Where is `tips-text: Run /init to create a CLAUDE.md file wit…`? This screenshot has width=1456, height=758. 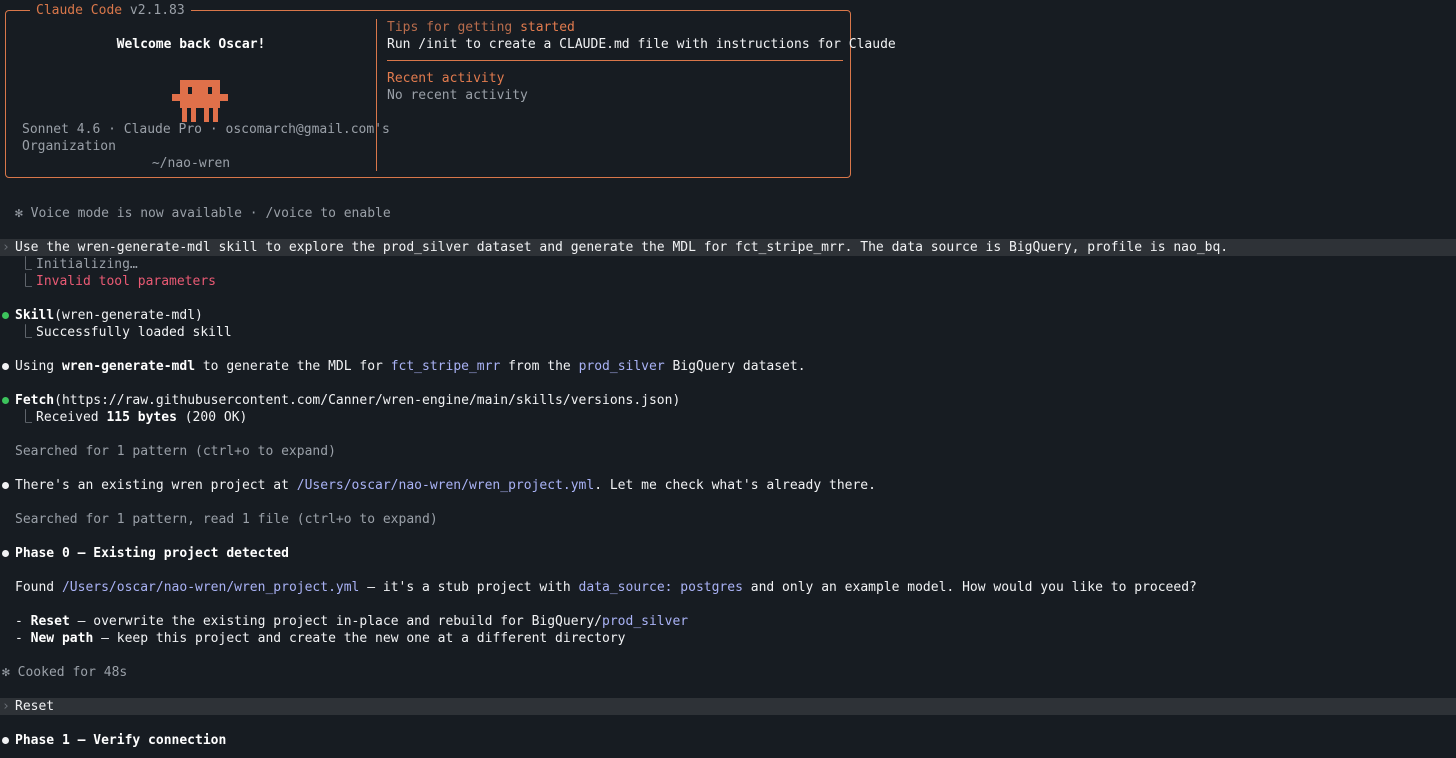
tips-text: Run /init to create a CLAUDE.md file wit… is located at coordinates (641, 44).